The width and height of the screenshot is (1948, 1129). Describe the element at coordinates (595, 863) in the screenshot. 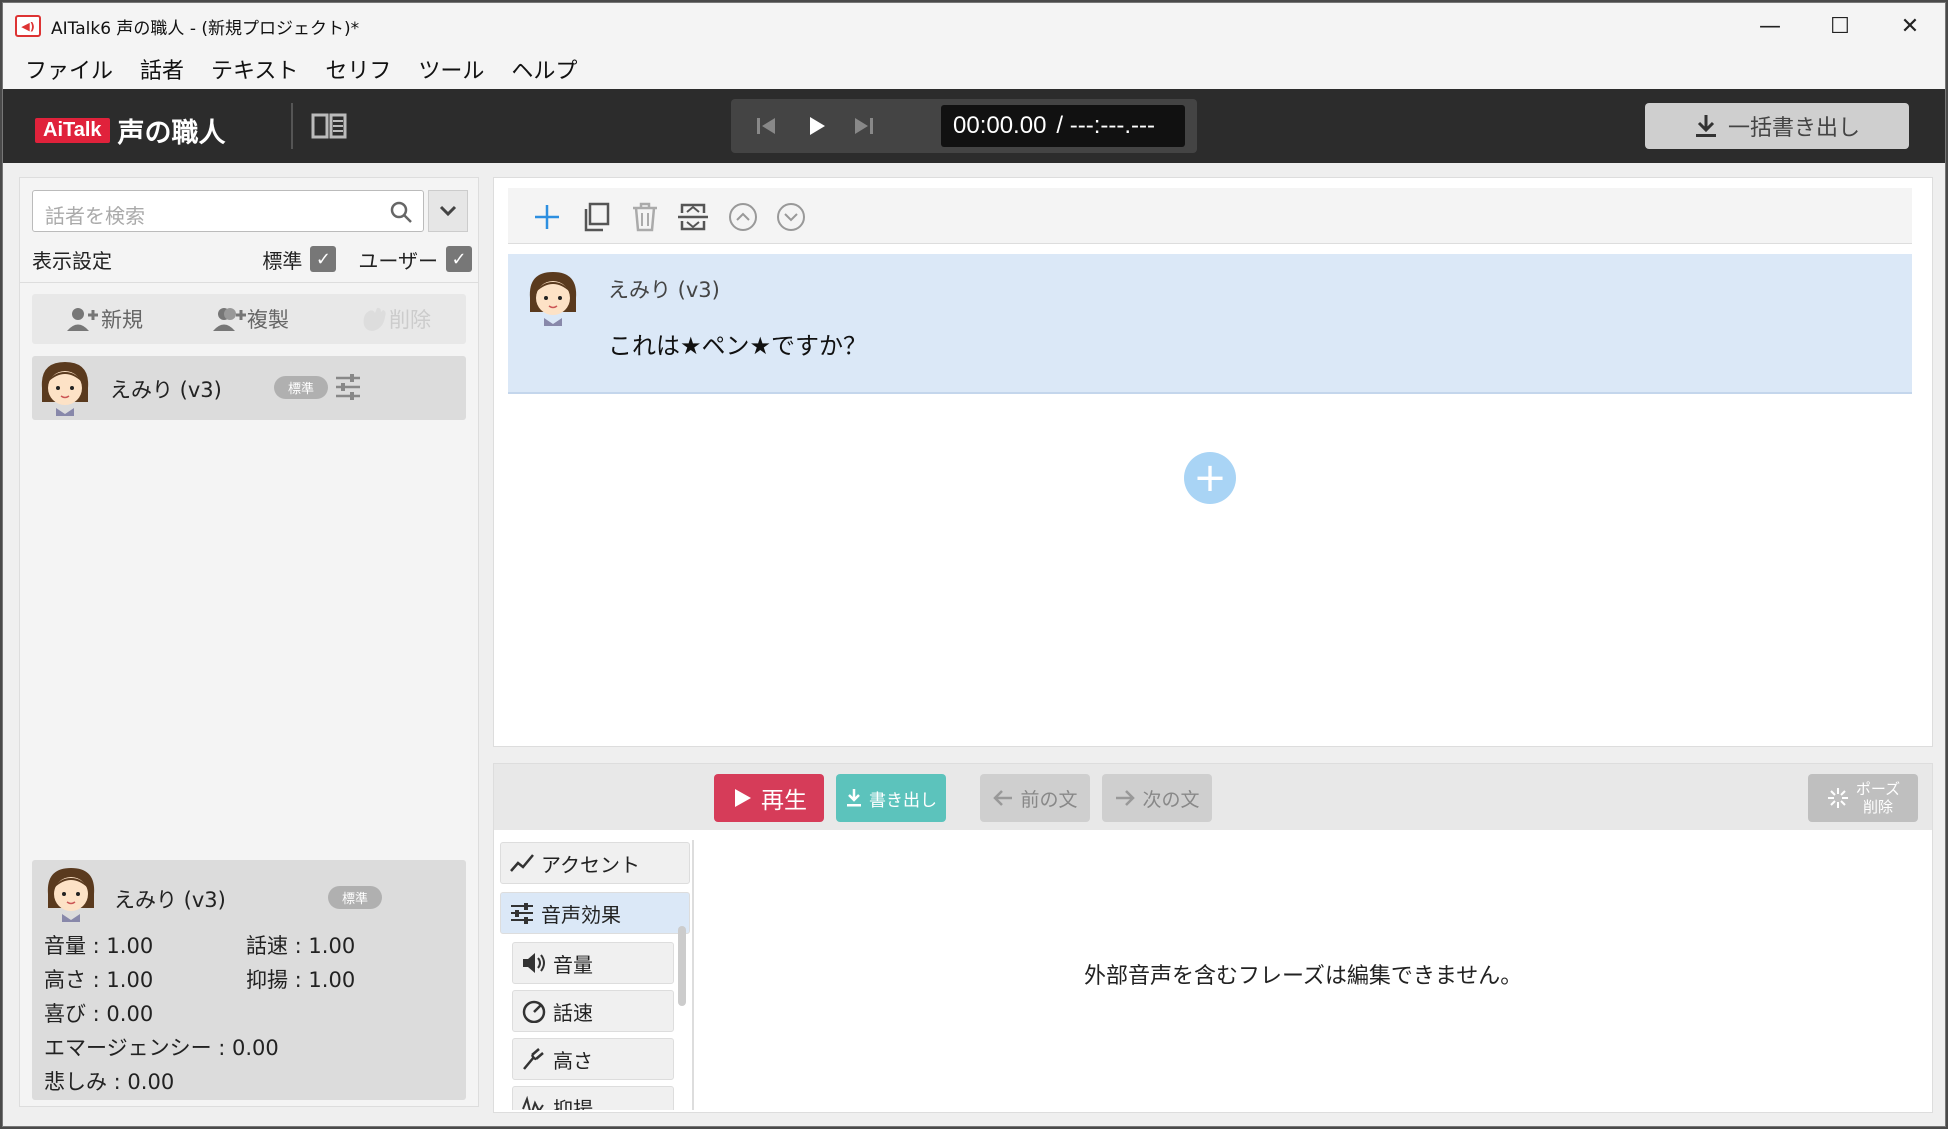

I see `tab-accent: アクセント` at that location.